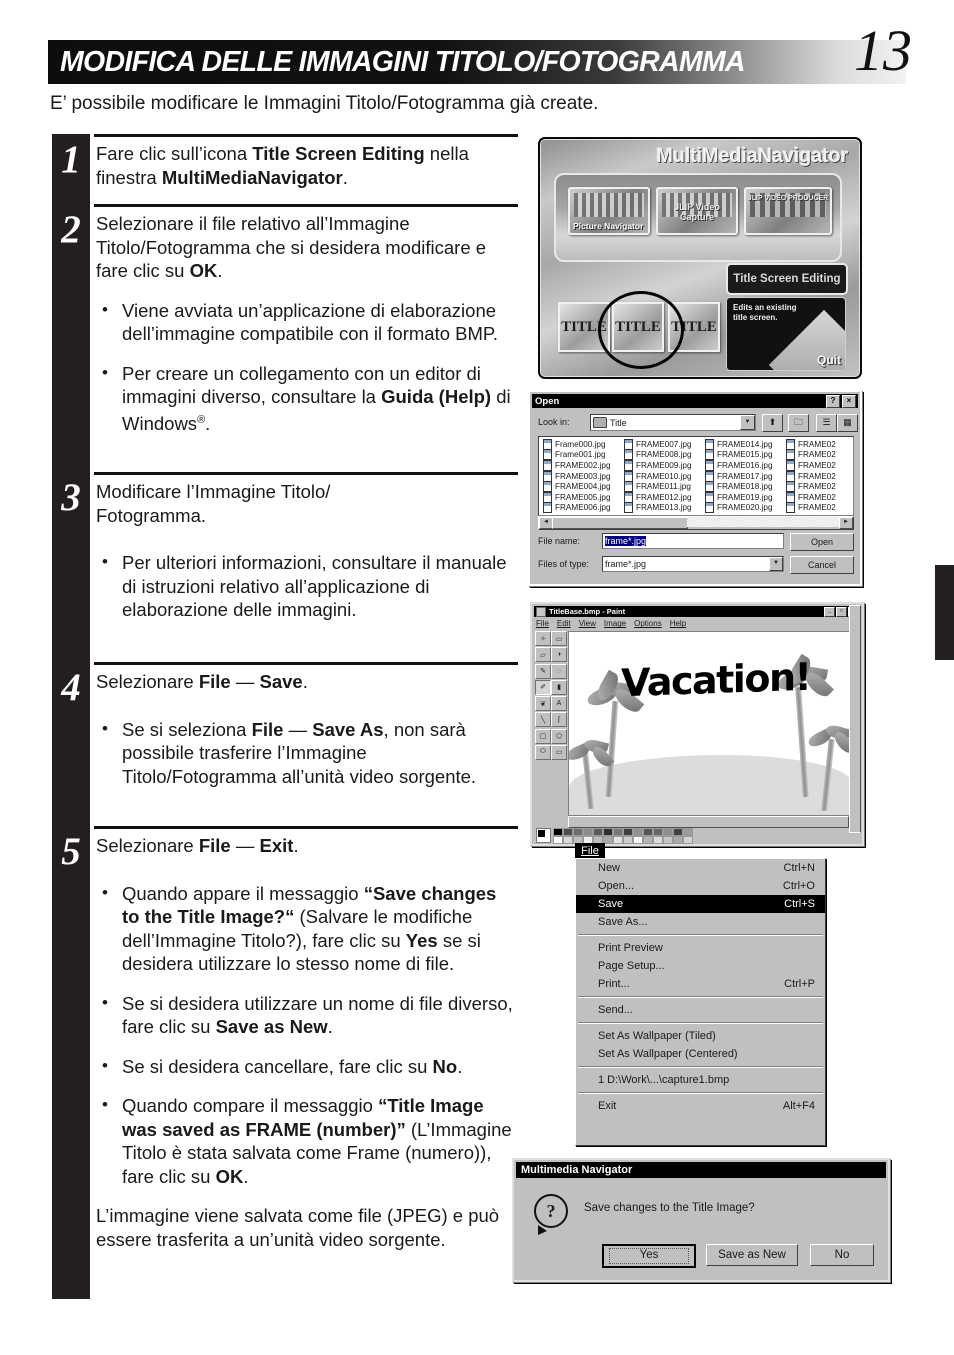 The image size is (954, 1355). I want to click on ellipse-tool-icon: ⬭, so click(543, 752).